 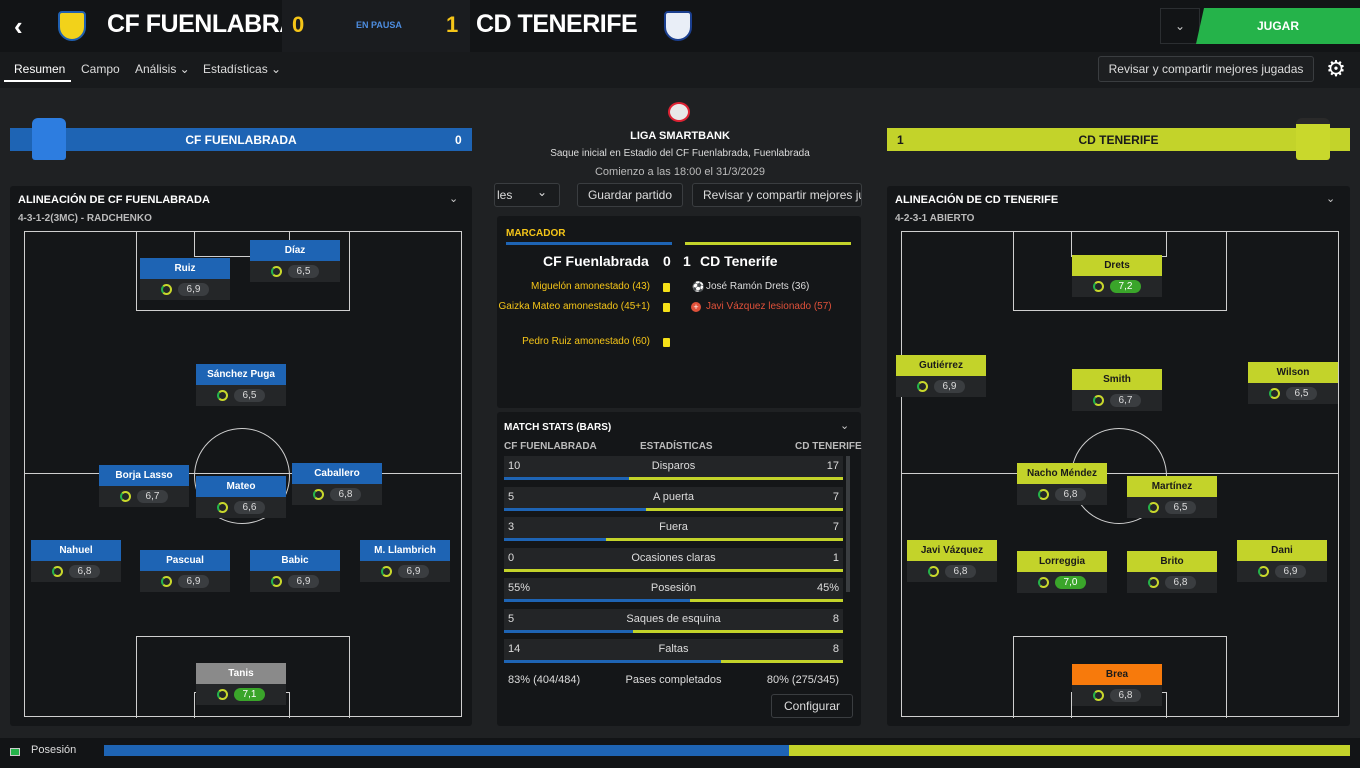 I want to click on tab-resumen: Resumen, so click(x=39, y=69).